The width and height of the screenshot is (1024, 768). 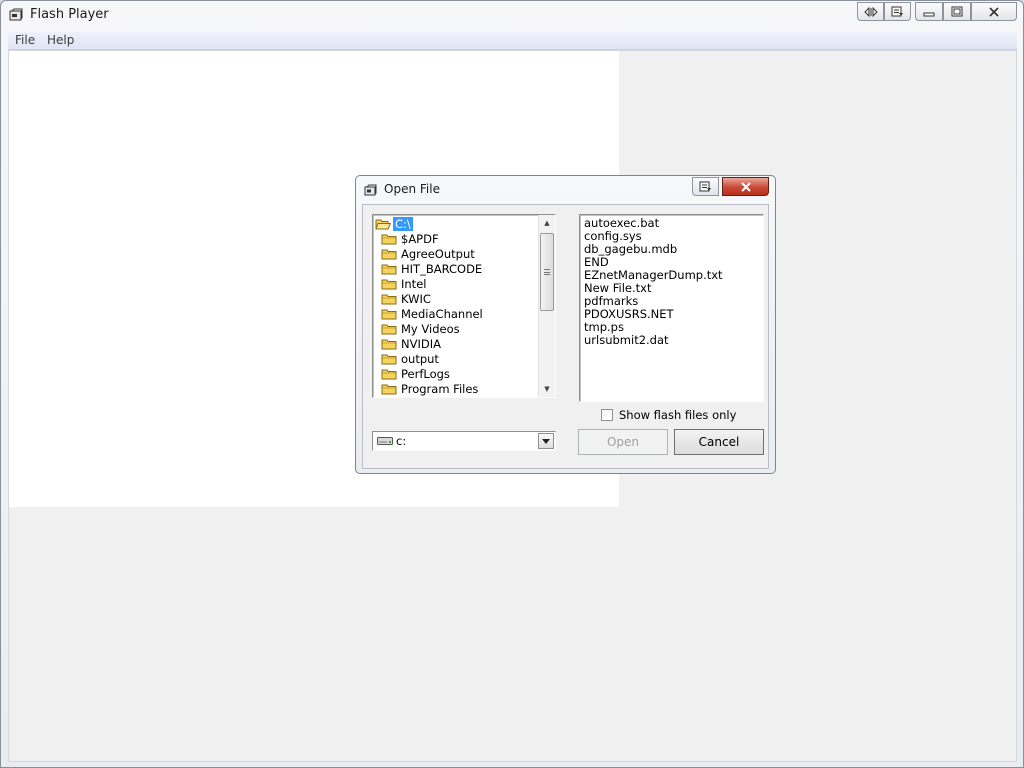 I want to click on dialog-app-icon, so click(x=370, y=190).